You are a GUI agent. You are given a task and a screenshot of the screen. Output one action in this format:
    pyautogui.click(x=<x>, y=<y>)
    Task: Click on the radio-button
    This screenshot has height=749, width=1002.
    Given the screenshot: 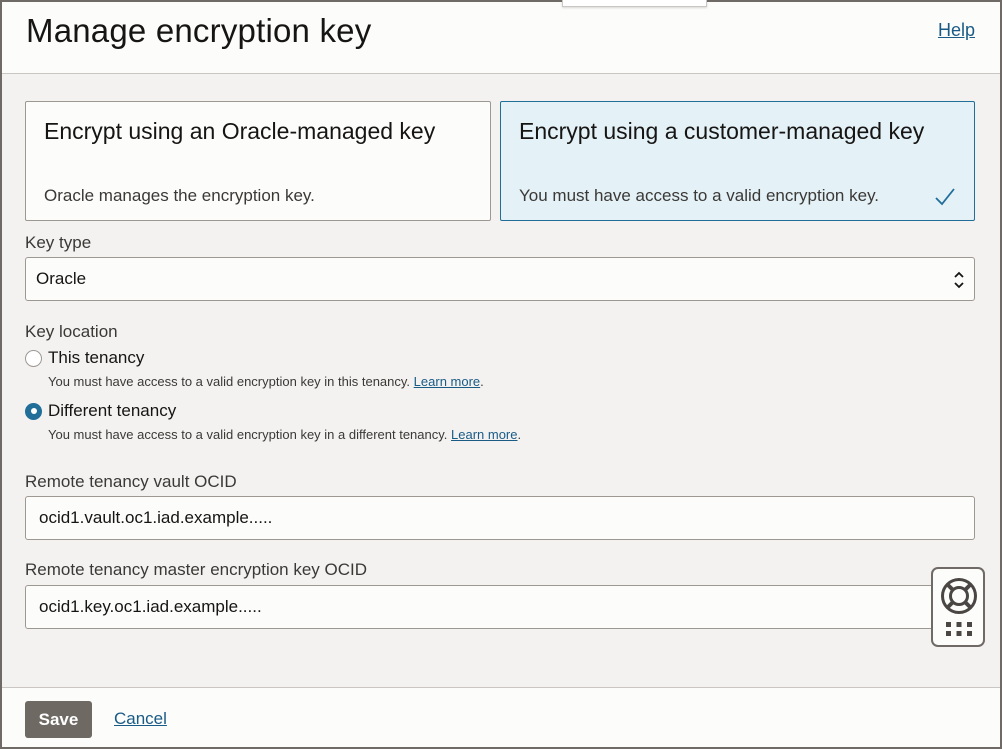 What is the action you would take?
    pyautogui.click(x=33, y=358)
    